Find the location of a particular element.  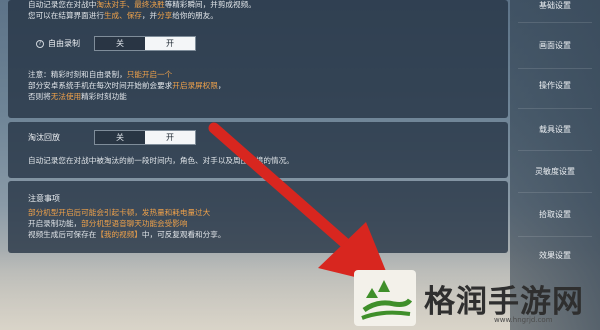

highlight-text: 分享 is located at coordinates (165, 15).